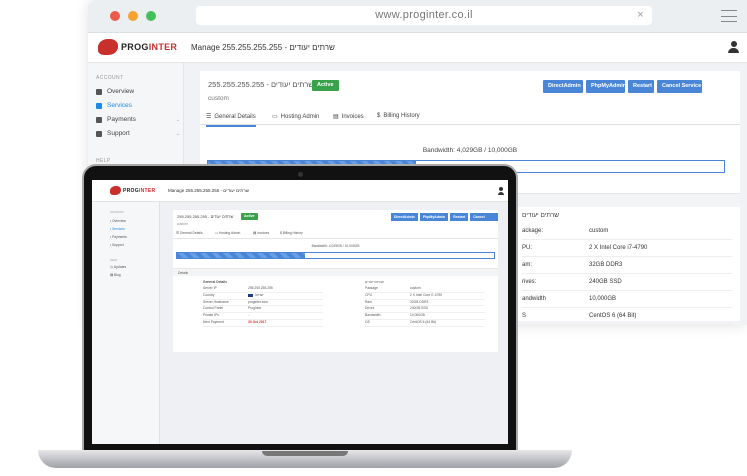 This screenshot has width=747, height=476. I want to click on spec-key: OS, so click(367, 321).